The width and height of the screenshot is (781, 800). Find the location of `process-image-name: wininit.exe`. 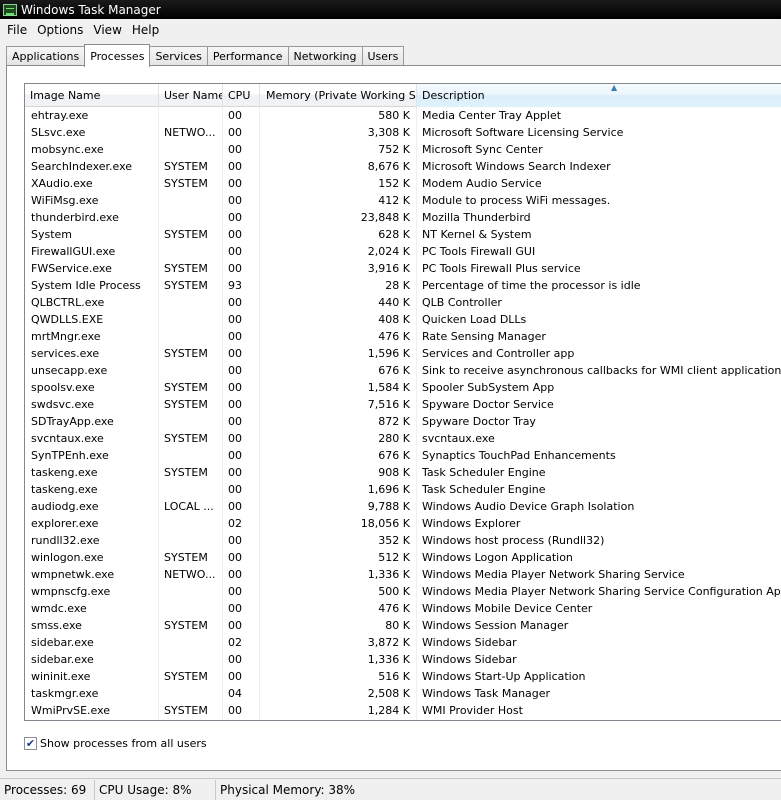

process-image-name: wininit.exe is located at coordinates (61, 676).